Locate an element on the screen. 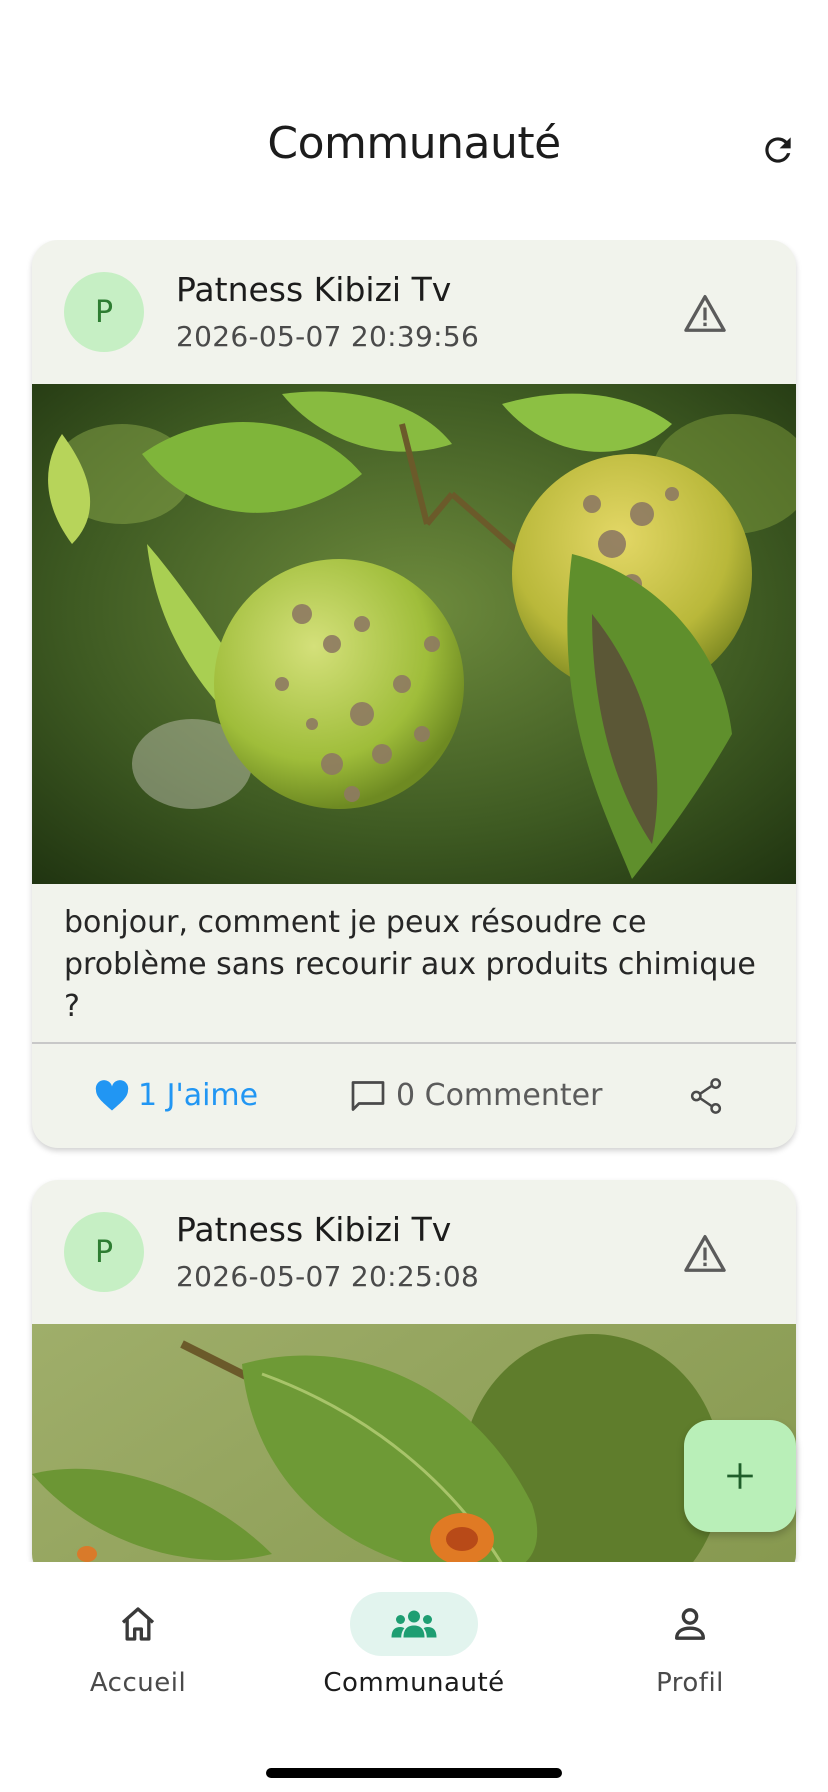  bottom-navigation: Accueil Communauté Profil is located at coordinates (414, 1677).